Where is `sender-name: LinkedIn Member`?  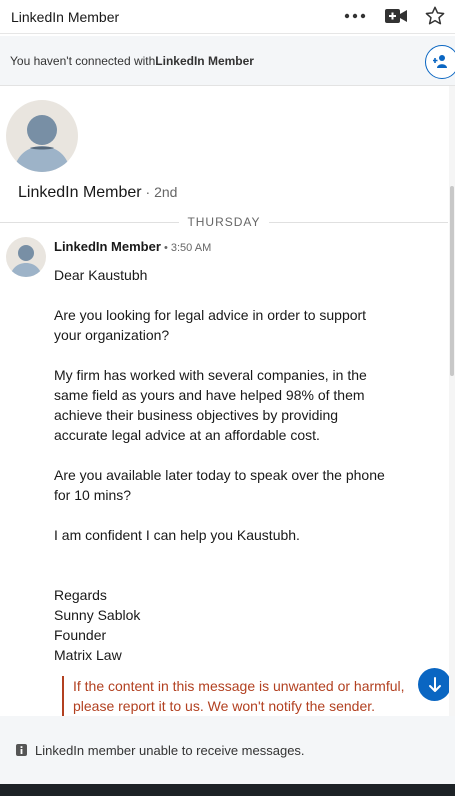 sender-name: LinkedIn Member is located at coordinates (107, 246).